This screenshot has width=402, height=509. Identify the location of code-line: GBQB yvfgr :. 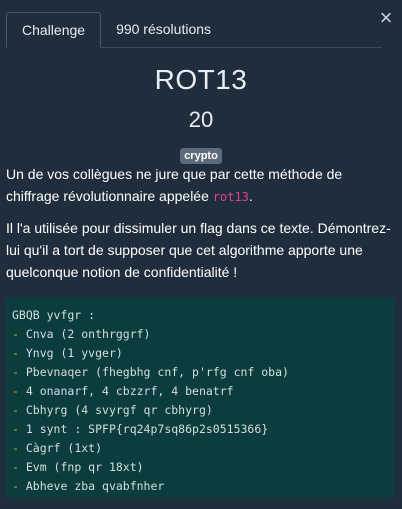
(54, 315).